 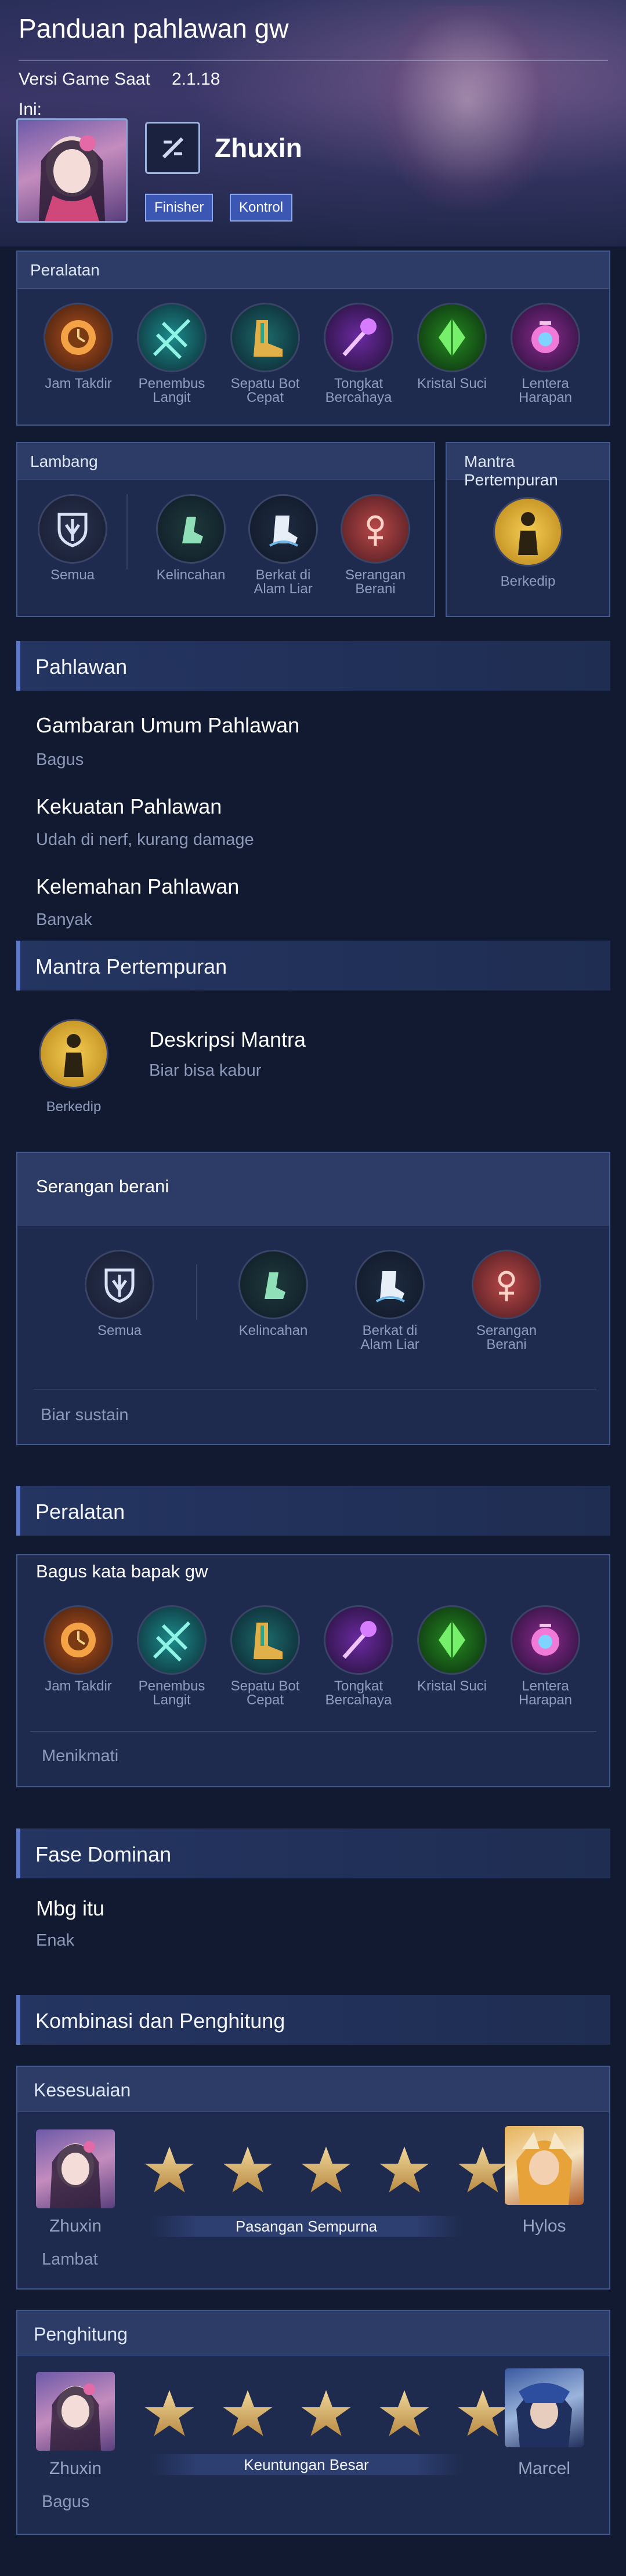 What do you see at coordinates (506, 1284) in the screenshot?
I see `brave-smite-icon` at bounding box center [506, 1284].